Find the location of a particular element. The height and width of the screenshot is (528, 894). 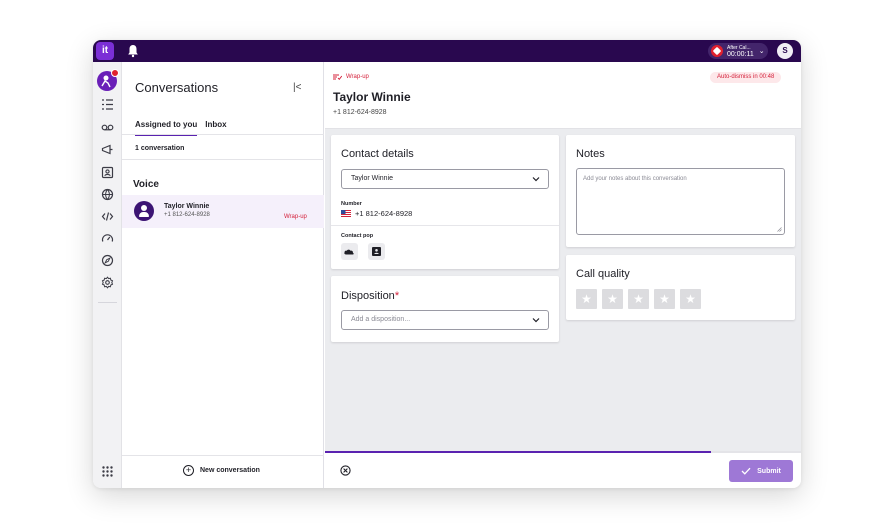

contact-avatar-icon is located at coordinates (144, 211).